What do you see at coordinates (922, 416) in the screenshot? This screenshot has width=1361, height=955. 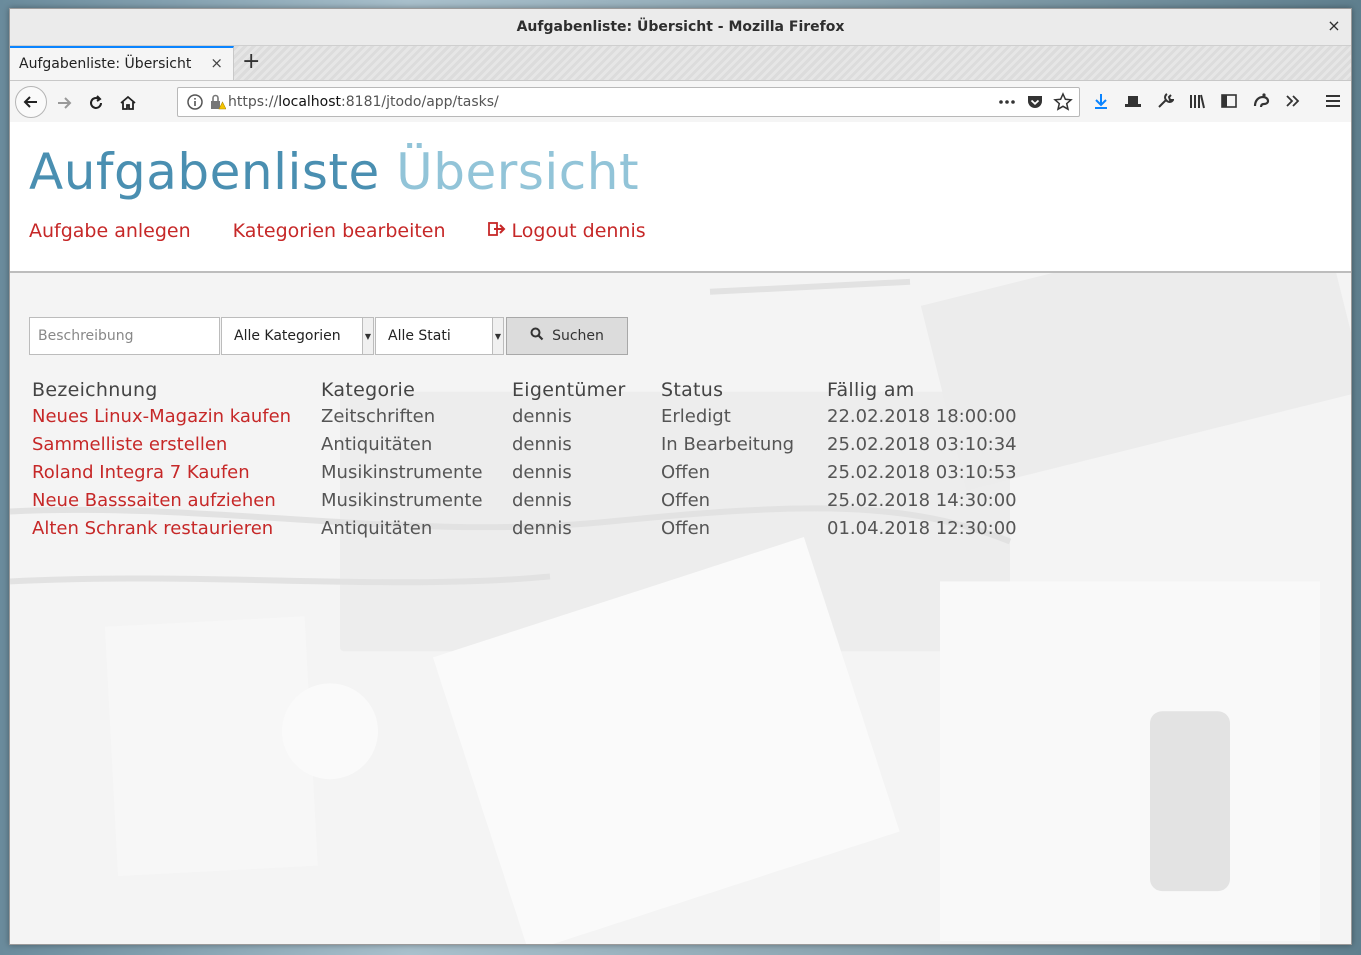 I see `task-due-date: 22.02.2018 18:00:00` at bounding box center [922, 416].